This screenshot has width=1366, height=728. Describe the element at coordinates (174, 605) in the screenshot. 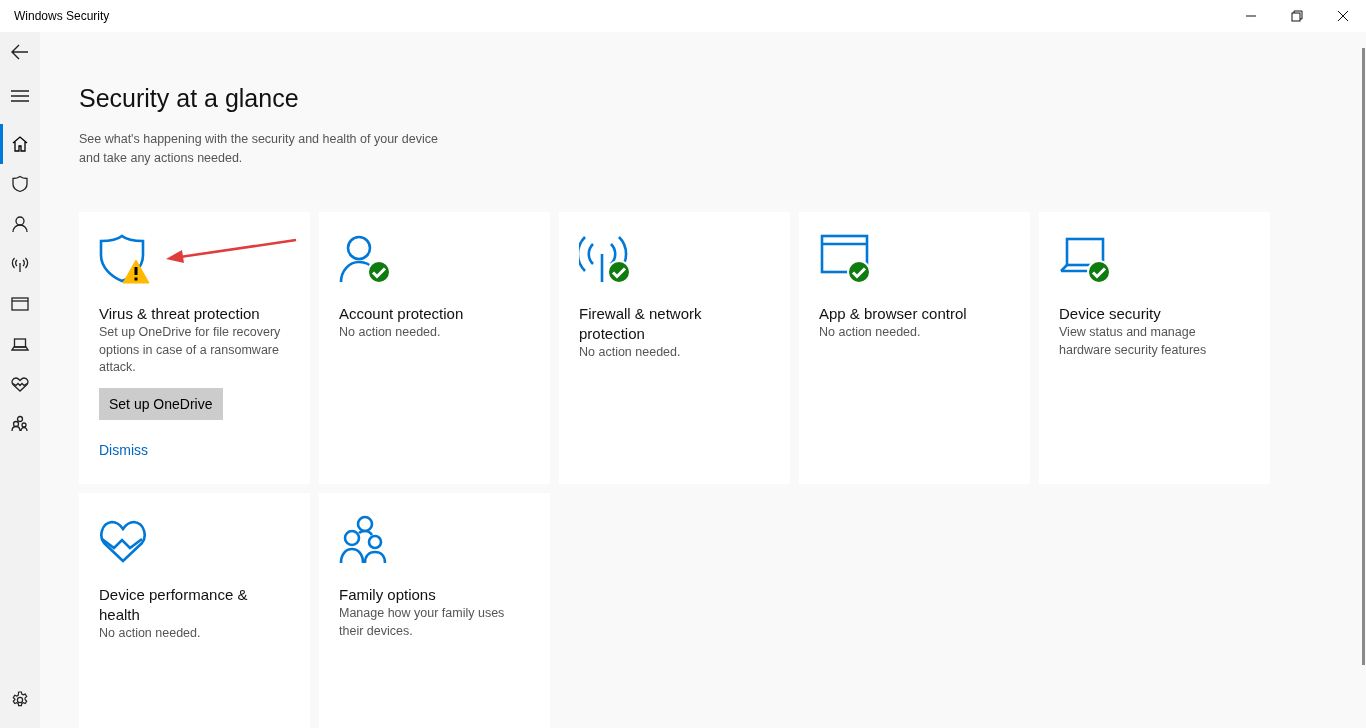

I see `card-title: Device performance & health` at that location.